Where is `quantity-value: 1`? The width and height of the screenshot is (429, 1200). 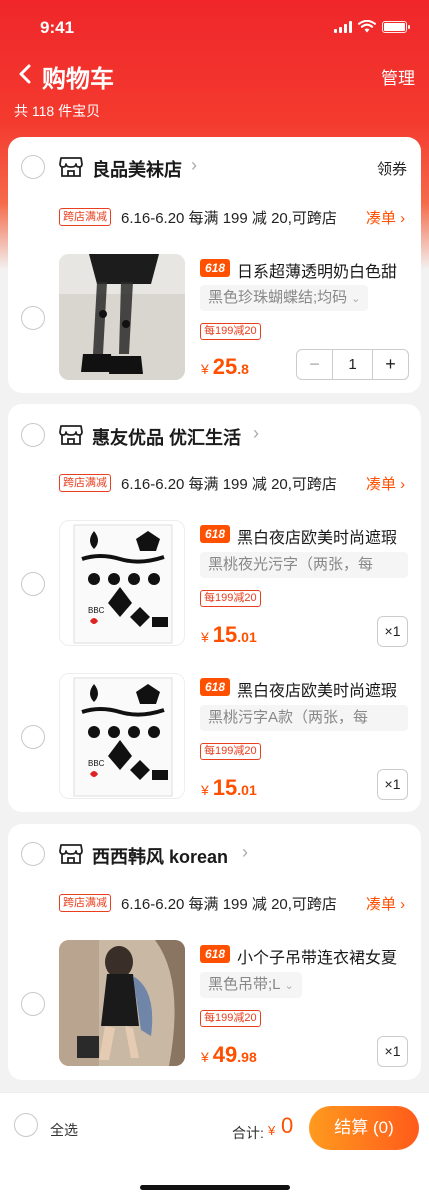 quantity-value: 1 is located at coordinates (352, 364).